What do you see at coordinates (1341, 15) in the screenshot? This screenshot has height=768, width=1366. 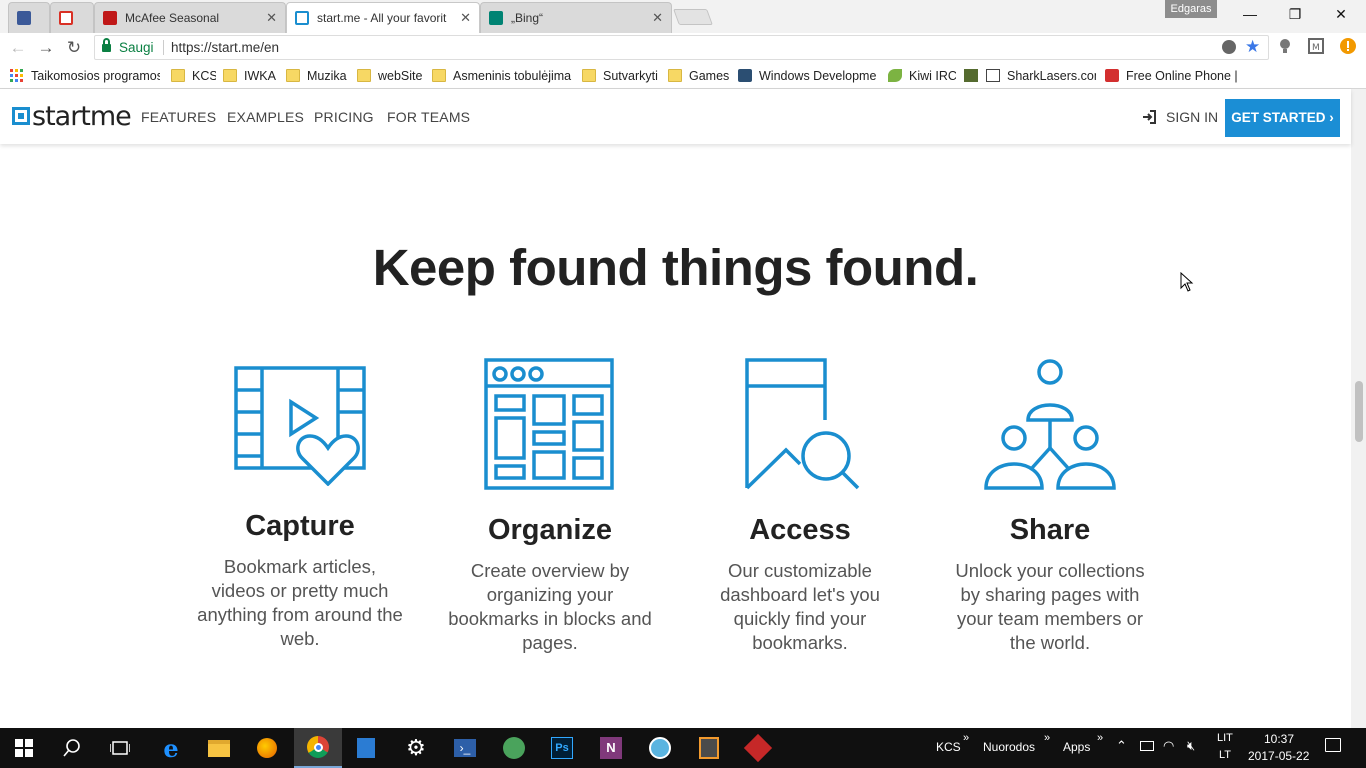 I see `close-window-button: ✕` at bounding box center [1341, 15].